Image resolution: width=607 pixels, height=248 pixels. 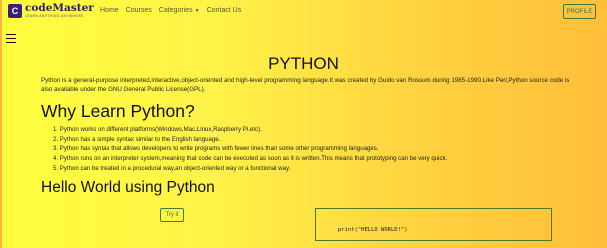 I want to click on hello-world-heading: Hello World using Python, so click(x=128, y=187).